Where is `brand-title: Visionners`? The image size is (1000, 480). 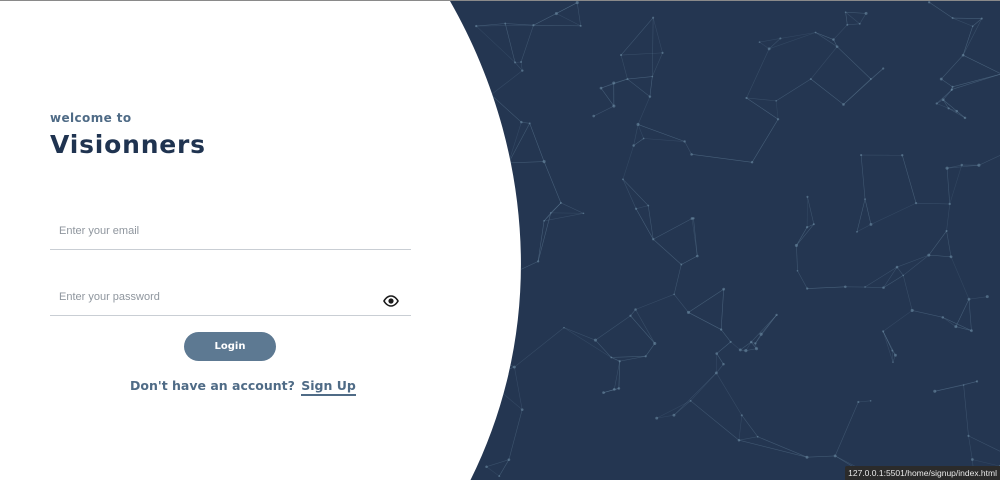 brand-title: Visionners is located at coordinates (128, 144).